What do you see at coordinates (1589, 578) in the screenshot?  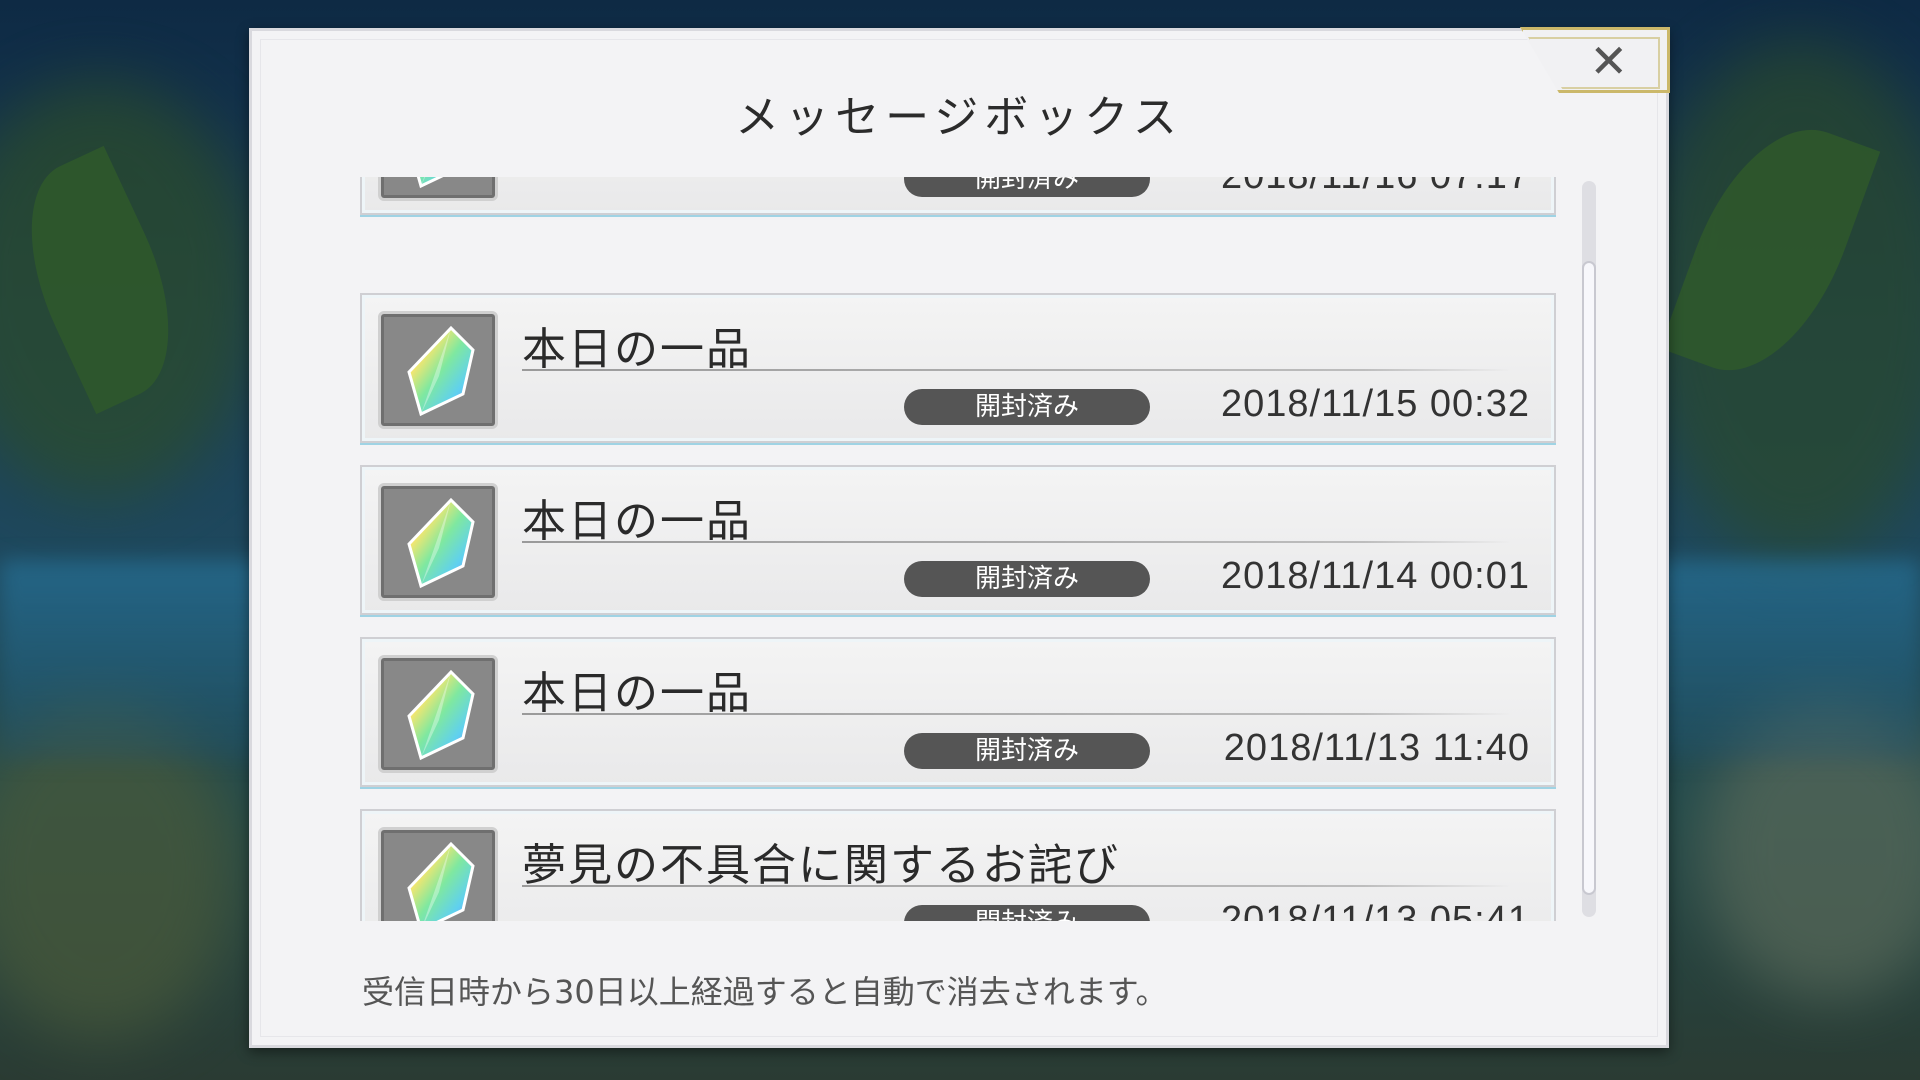 I see `scrollbar-thumb` at bounding box center [1589, 578].